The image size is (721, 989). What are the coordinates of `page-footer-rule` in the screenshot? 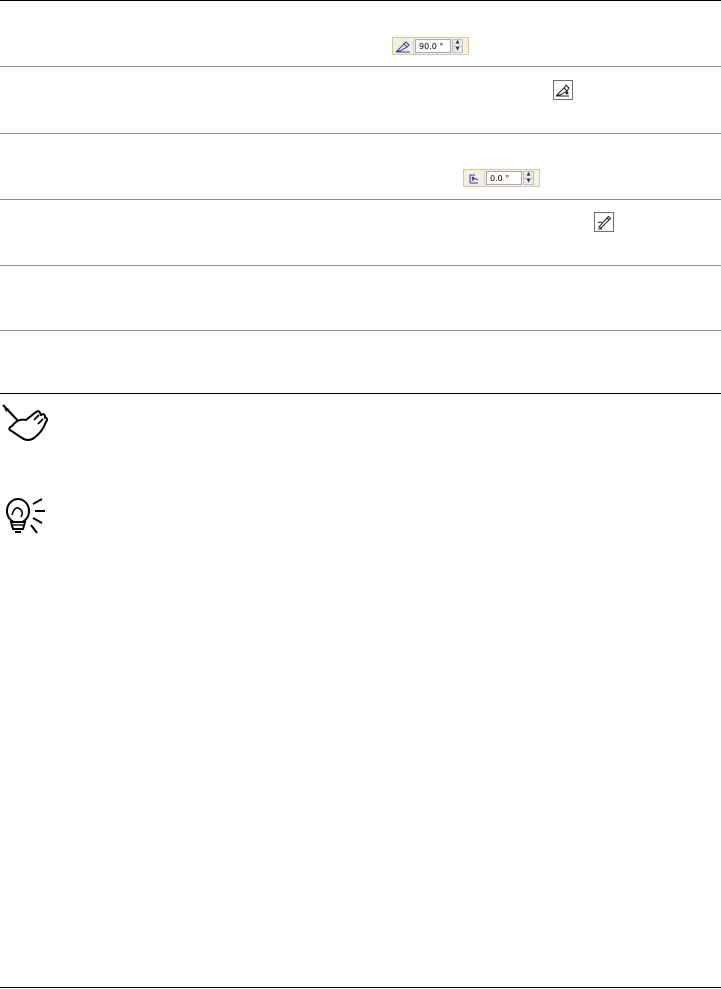 It's located at (360, 987).